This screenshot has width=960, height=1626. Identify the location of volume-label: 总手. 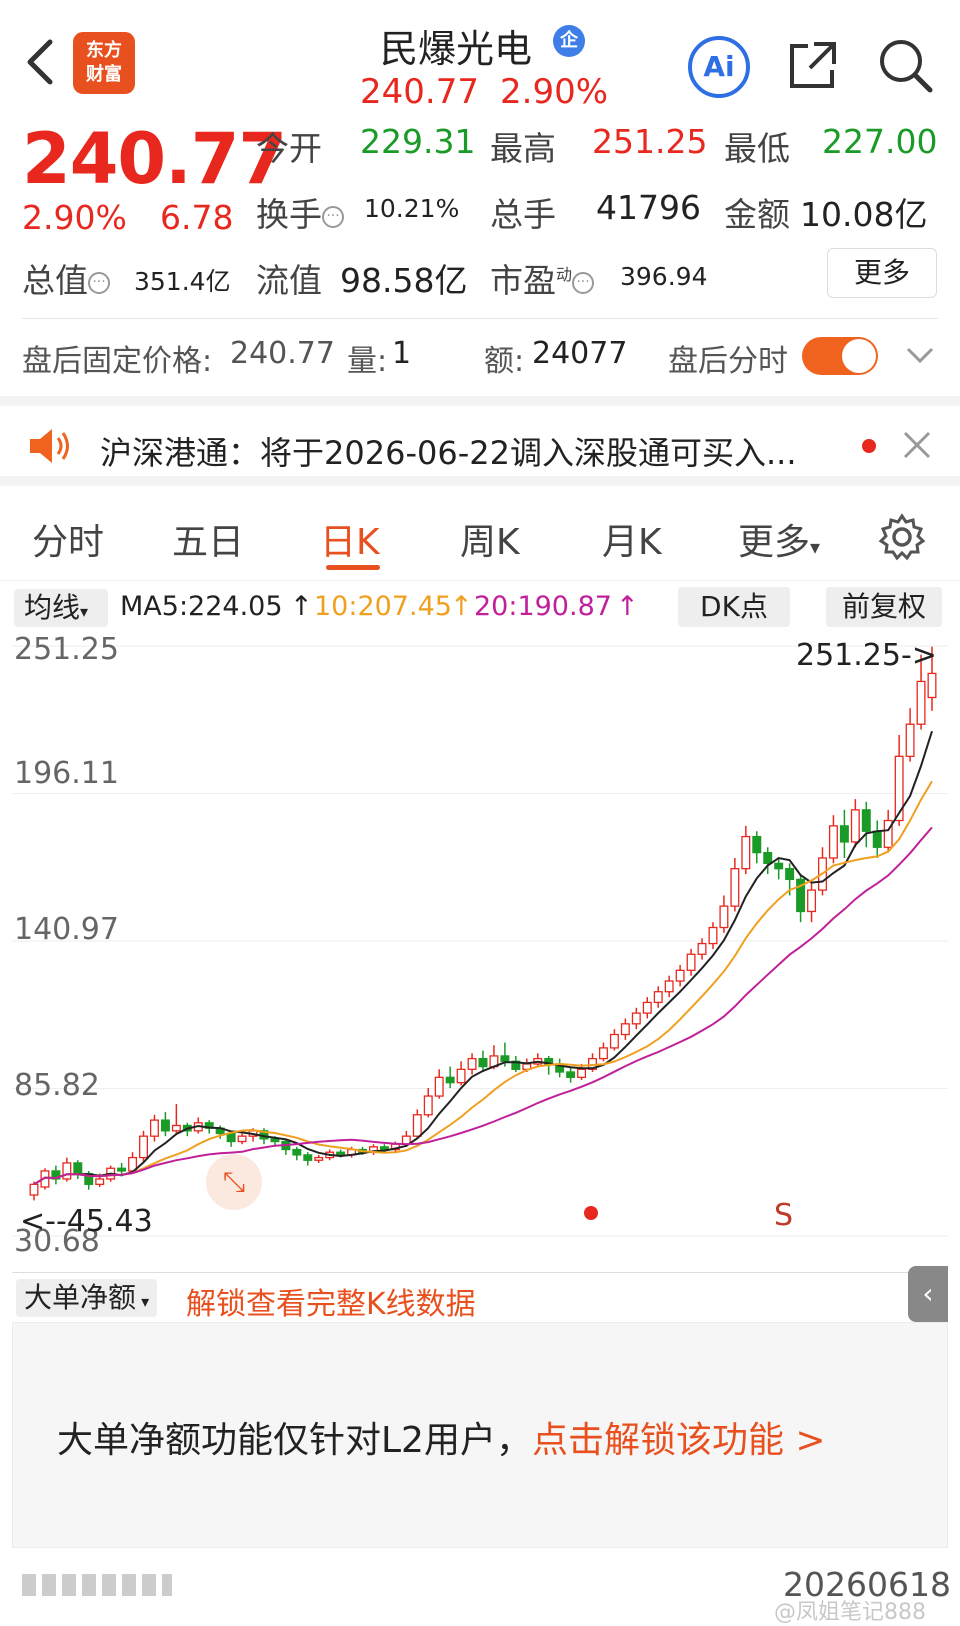
(523, 214).